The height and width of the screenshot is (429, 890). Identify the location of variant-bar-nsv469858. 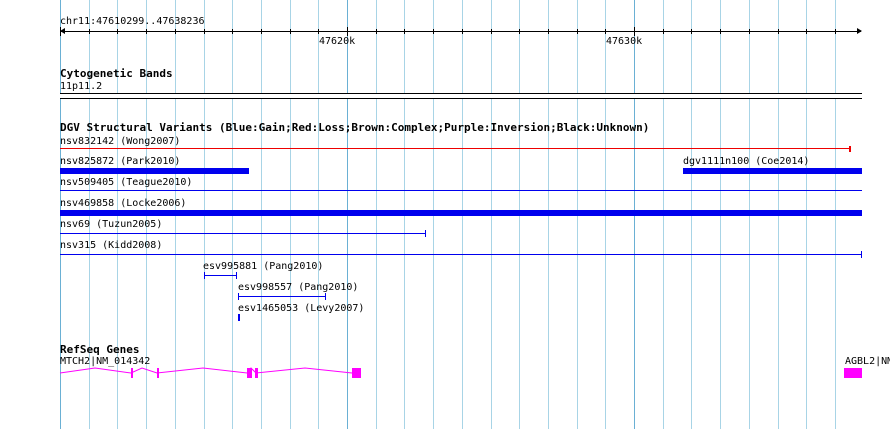
(461, 213).